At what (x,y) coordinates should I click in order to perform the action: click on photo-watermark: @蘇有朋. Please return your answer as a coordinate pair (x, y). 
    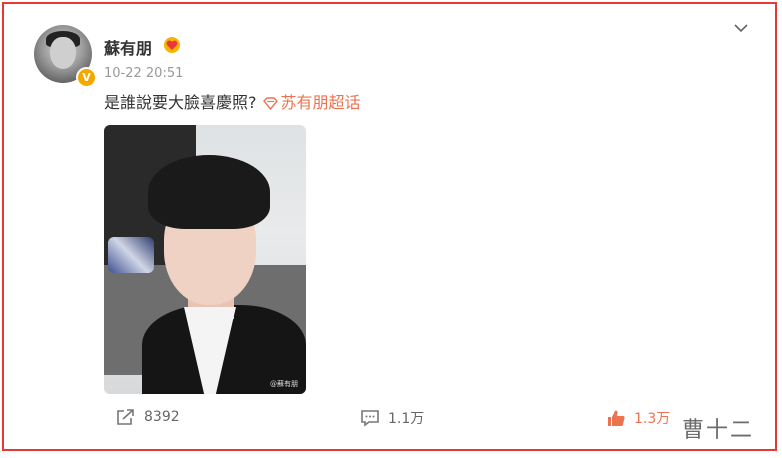
    Looking at the image, I should click on (284, 384).